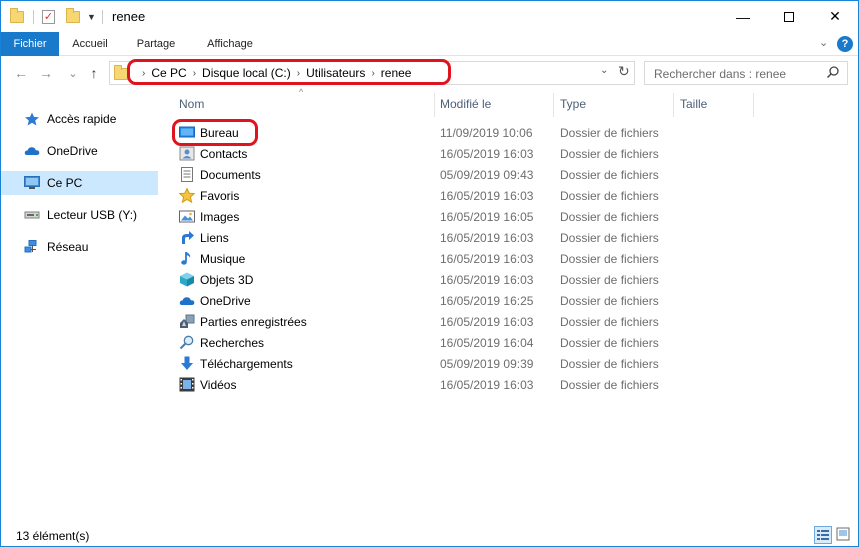 Image resolution: width=859 pixels, height=547 pixels. I want to click on toolbar-divider, so click(102, 17).